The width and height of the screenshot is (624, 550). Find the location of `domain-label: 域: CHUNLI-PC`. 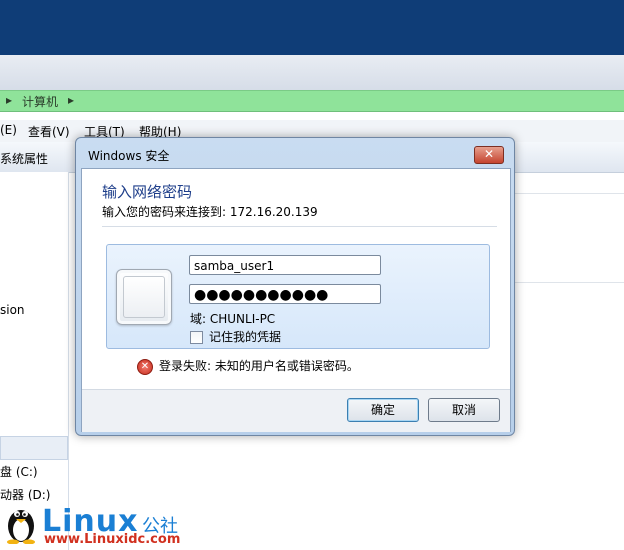

domain-label: 域: CHUNLI-PC is located at coordinates (233, 319).